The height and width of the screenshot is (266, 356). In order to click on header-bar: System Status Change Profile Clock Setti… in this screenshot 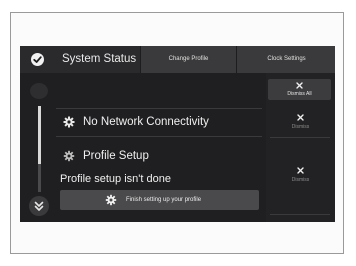, I will do `click(177, 59)`.